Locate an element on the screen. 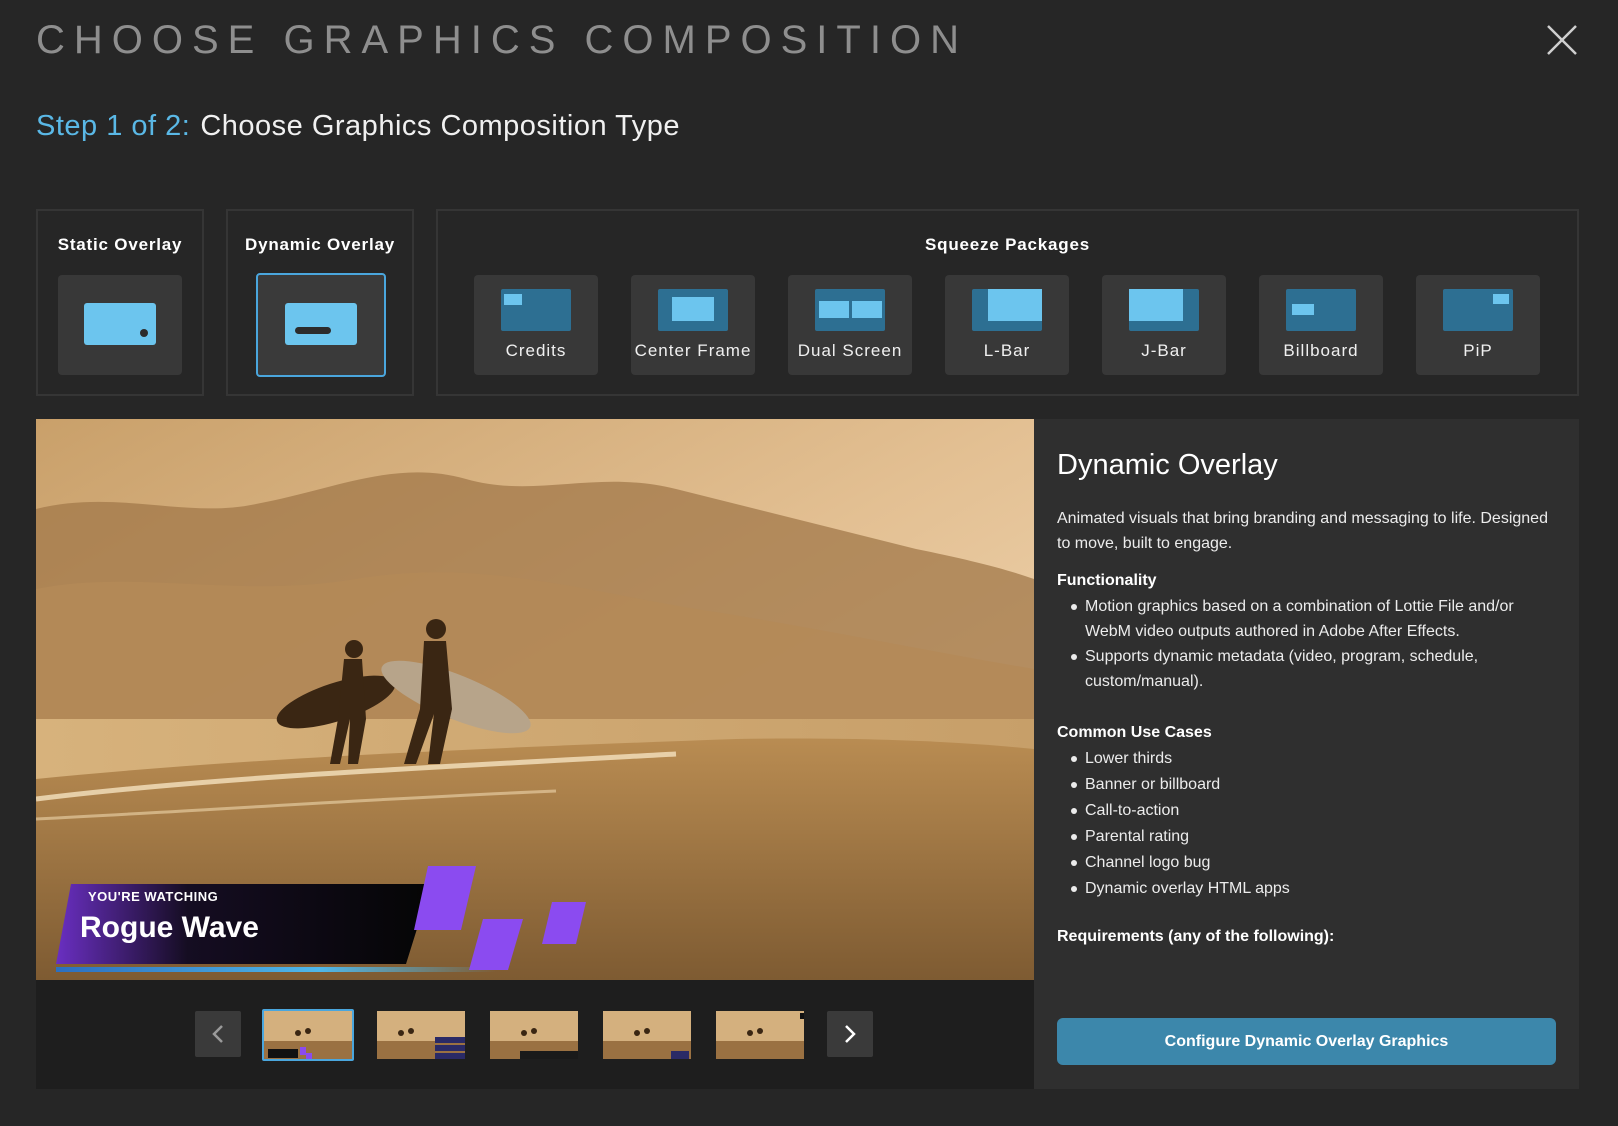  lower-third-eyebrow: YOU'RE WATCHING is located at coordinates (153, 896).